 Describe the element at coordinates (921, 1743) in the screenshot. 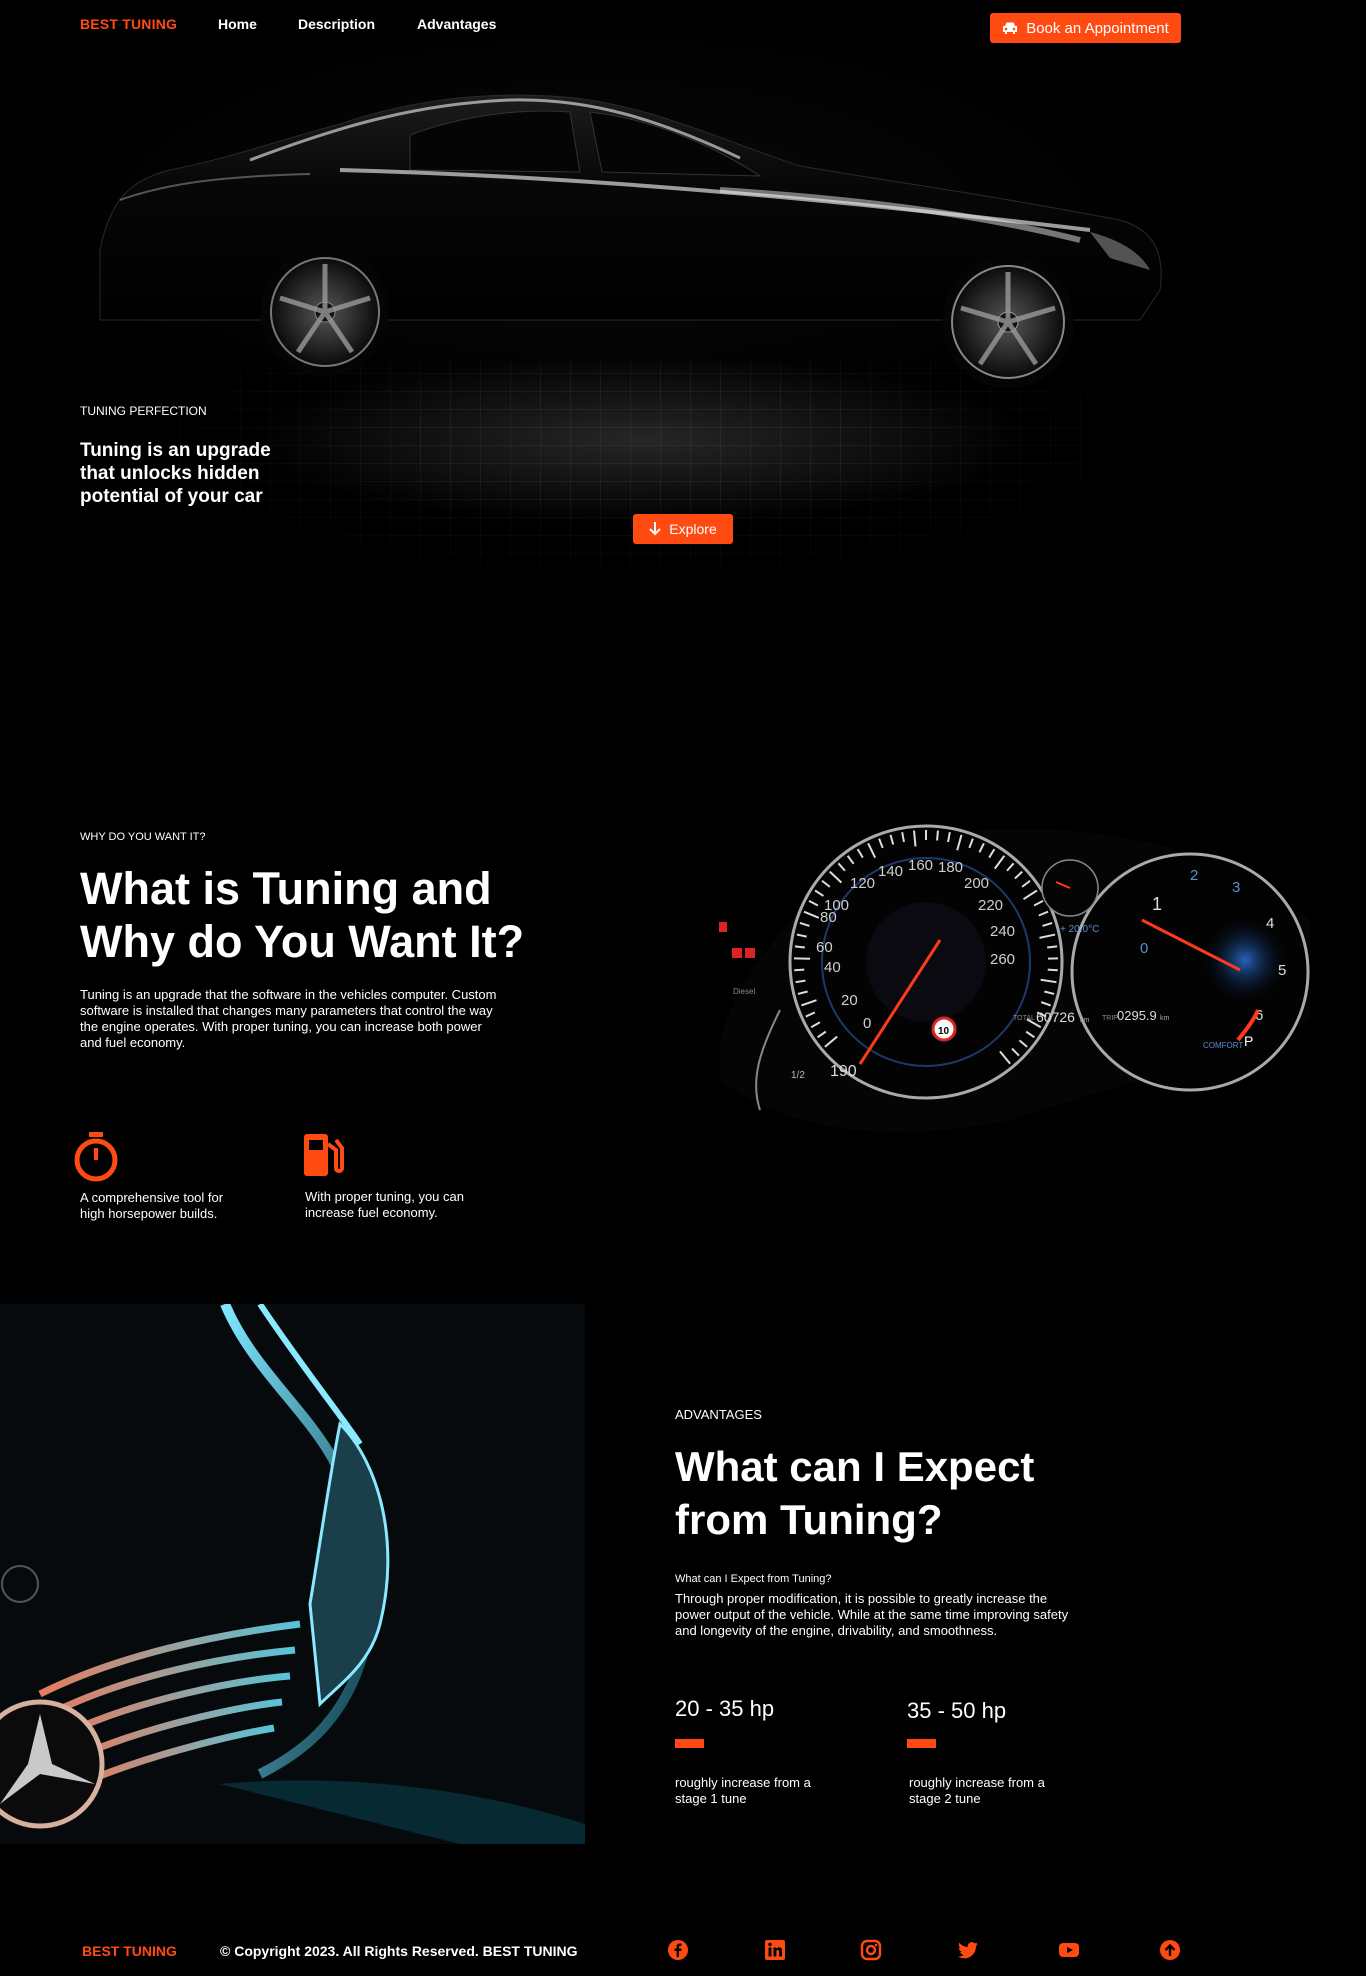

I see `stat-stage2-bar` at that location.